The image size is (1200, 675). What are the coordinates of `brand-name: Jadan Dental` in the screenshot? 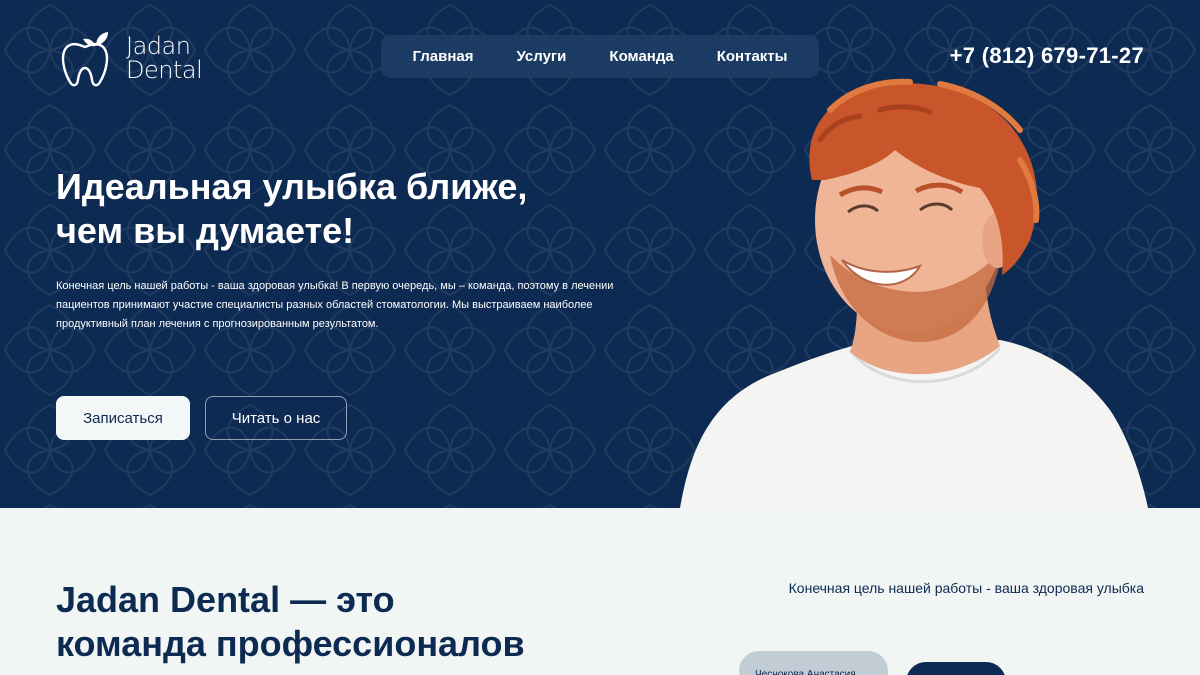 It's located at (164, 58).